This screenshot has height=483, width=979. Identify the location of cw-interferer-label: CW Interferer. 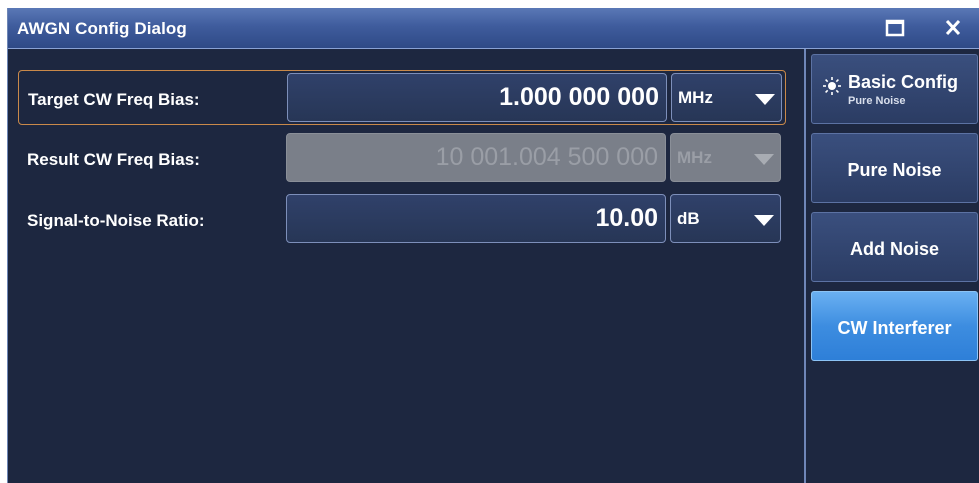
(894, 328).